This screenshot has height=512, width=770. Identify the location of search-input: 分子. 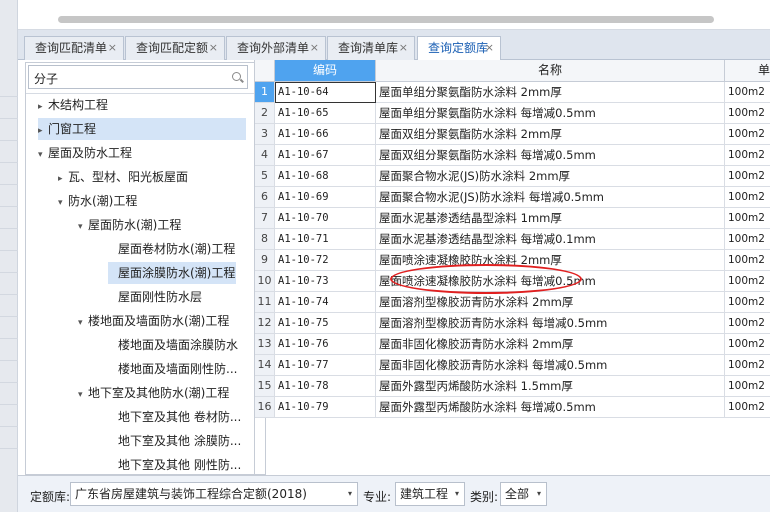
(138, 77).